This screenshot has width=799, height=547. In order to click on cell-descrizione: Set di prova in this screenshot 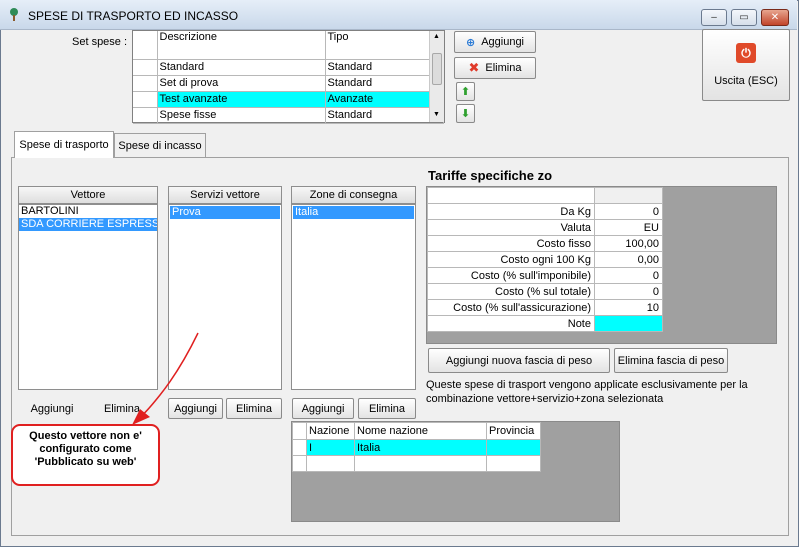, I will do `click(241, 83)`.